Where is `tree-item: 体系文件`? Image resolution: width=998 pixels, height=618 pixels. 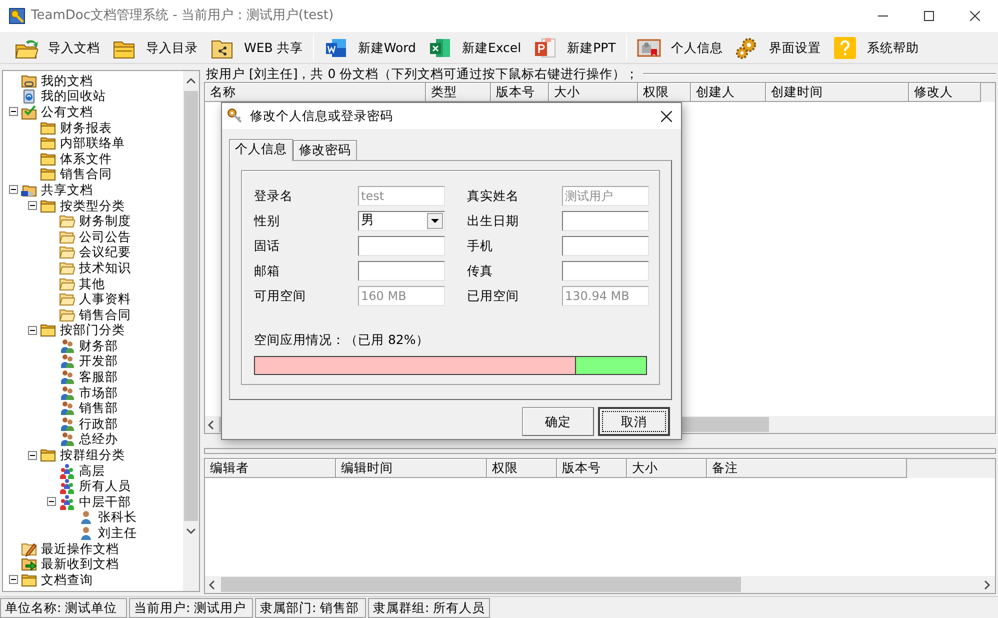 tree-item: 体系文件 is located at coordinates (86, 158).